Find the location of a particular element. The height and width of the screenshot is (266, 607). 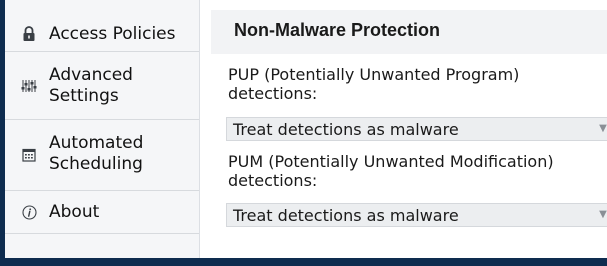

sidebar-item-label: About is located at coordinates (74, 212).